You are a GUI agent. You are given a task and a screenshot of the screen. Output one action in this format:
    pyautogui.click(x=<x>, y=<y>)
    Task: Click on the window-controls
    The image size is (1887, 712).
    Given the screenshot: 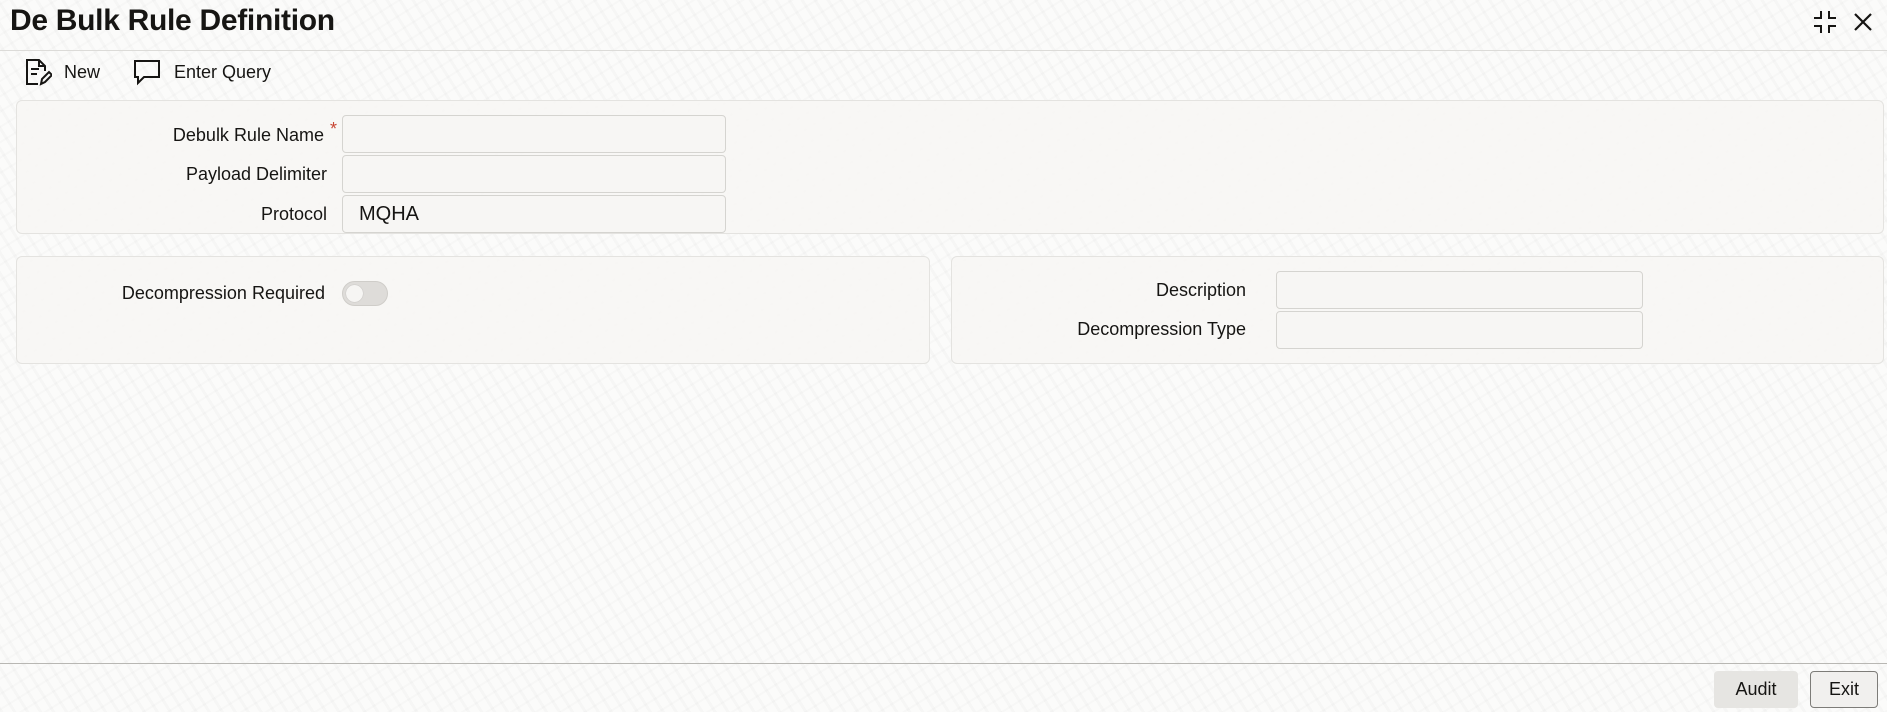 What is the action you would take?
    pyautogui.click(x=1844, y=22)
    